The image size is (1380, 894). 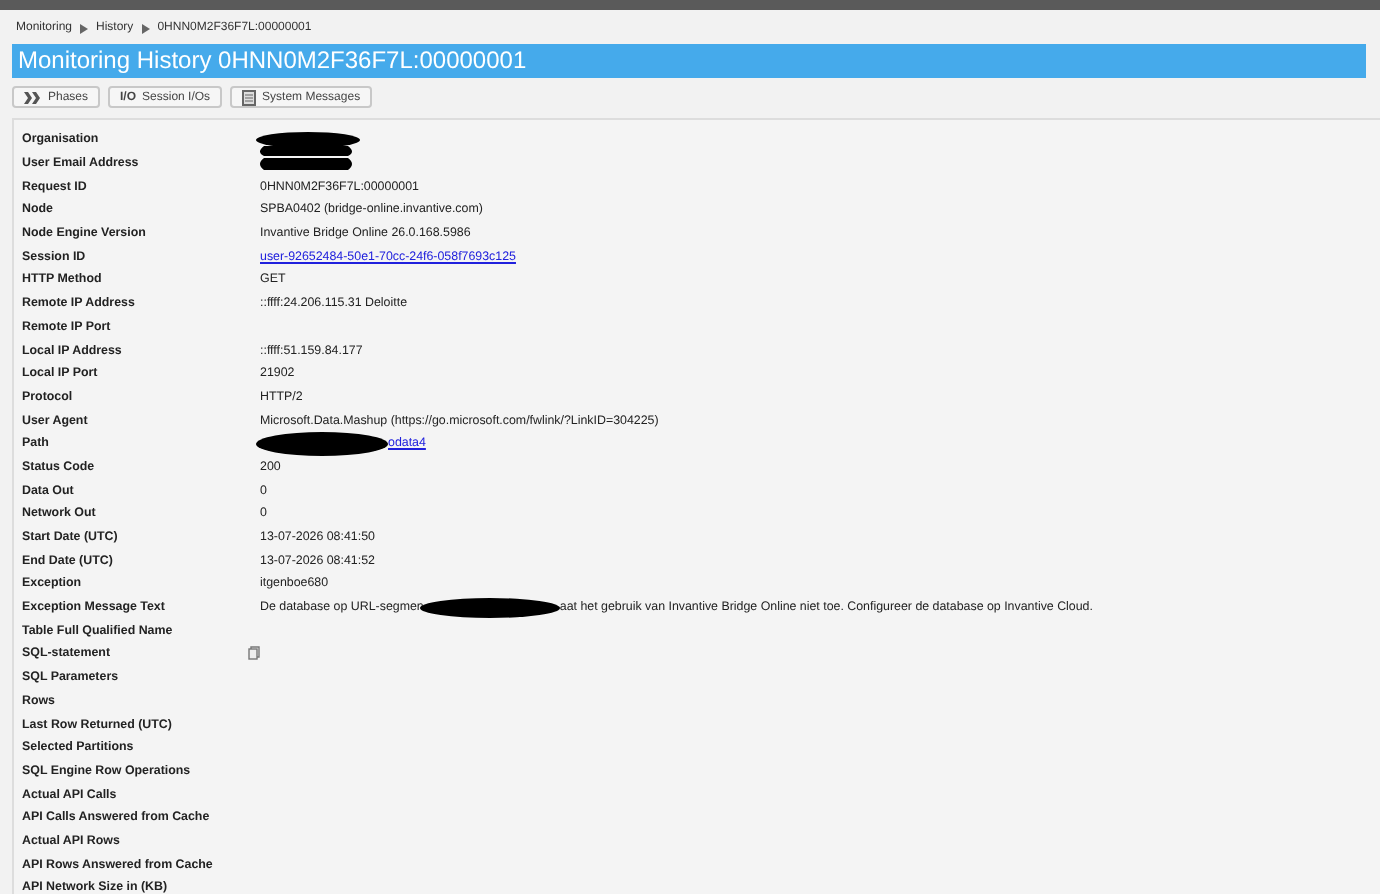 I want to click on chevrons-icon, so click(x=33, y=97).